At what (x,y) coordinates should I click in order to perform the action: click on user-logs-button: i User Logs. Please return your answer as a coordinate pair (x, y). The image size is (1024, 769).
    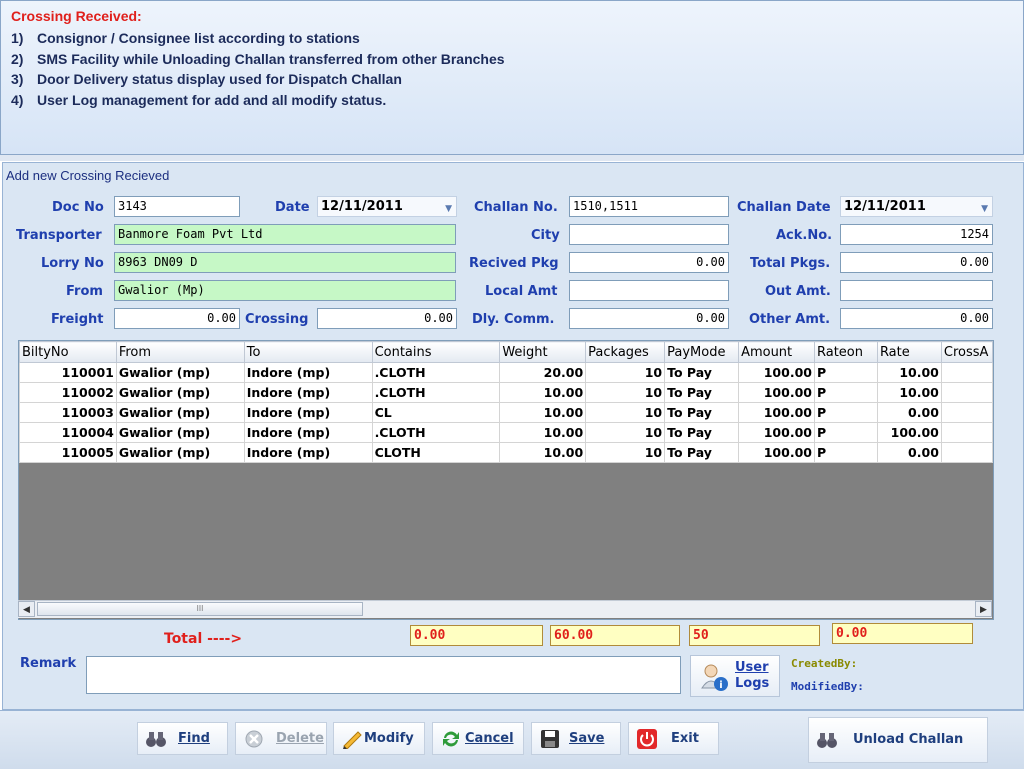
    Looking at the image, I should click on (735, 676).